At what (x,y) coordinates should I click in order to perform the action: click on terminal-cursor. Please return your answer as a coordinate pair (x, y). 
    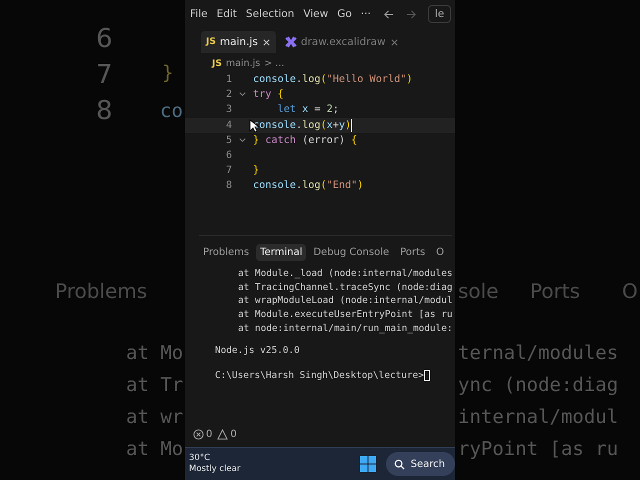
    Looking at the image, I should click on (427, 376).